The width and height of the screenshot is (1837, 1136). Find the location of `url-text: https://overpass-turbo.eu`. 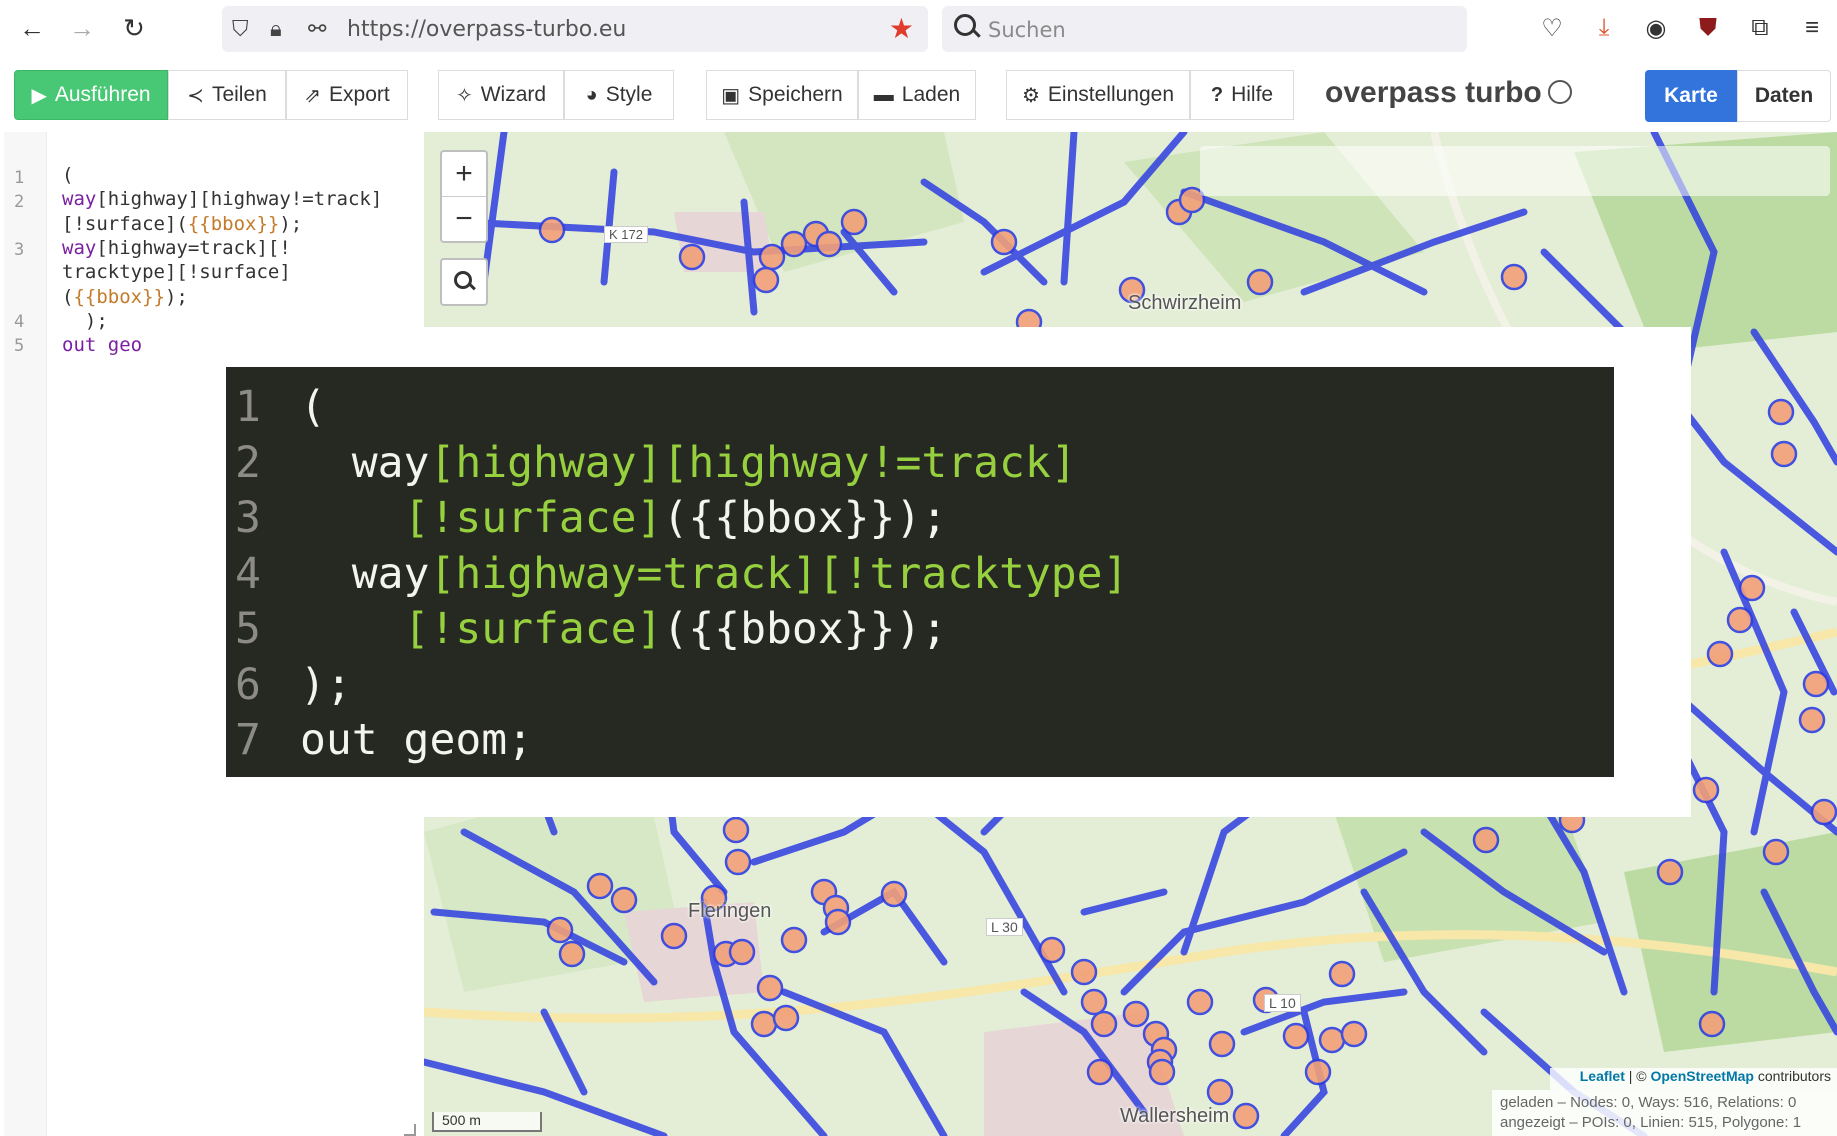

url-text: https://overpass-turbo.eu is located at coordinates (487, 29).